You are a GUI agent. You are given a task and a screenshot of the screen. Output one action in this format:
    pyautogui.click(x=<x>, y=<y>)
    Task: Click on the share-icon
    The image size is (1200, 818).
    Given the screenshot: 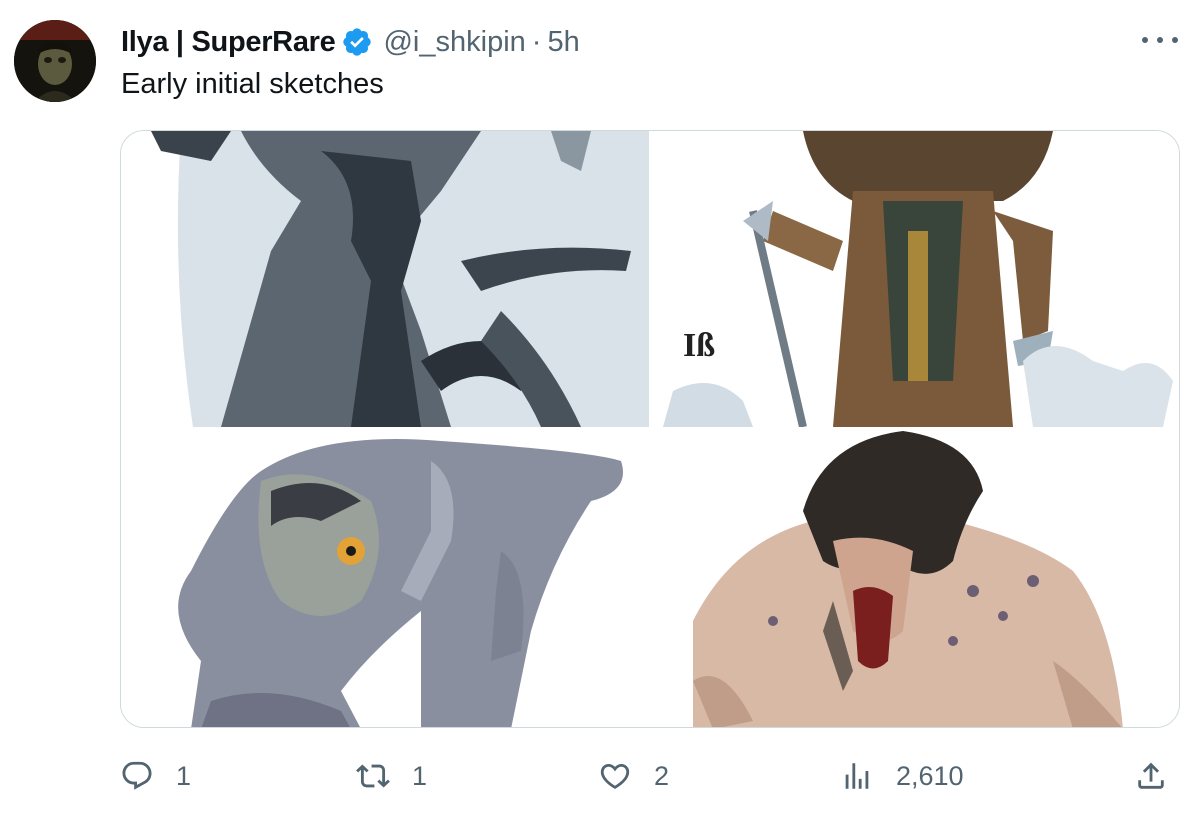 What is the action you would take?
    pyautogui.click(x=1151, y=775)
    